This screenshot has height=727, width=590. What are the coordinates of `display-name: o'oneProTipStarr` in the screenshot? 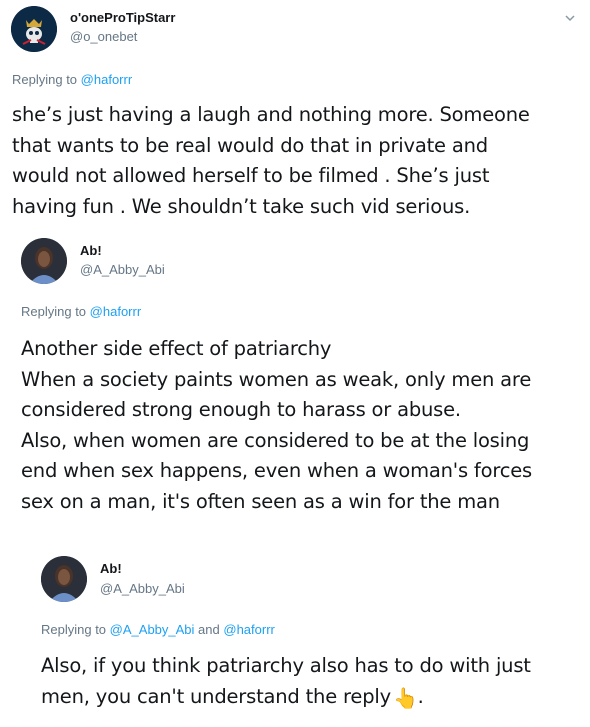 It's located at (122, 17).